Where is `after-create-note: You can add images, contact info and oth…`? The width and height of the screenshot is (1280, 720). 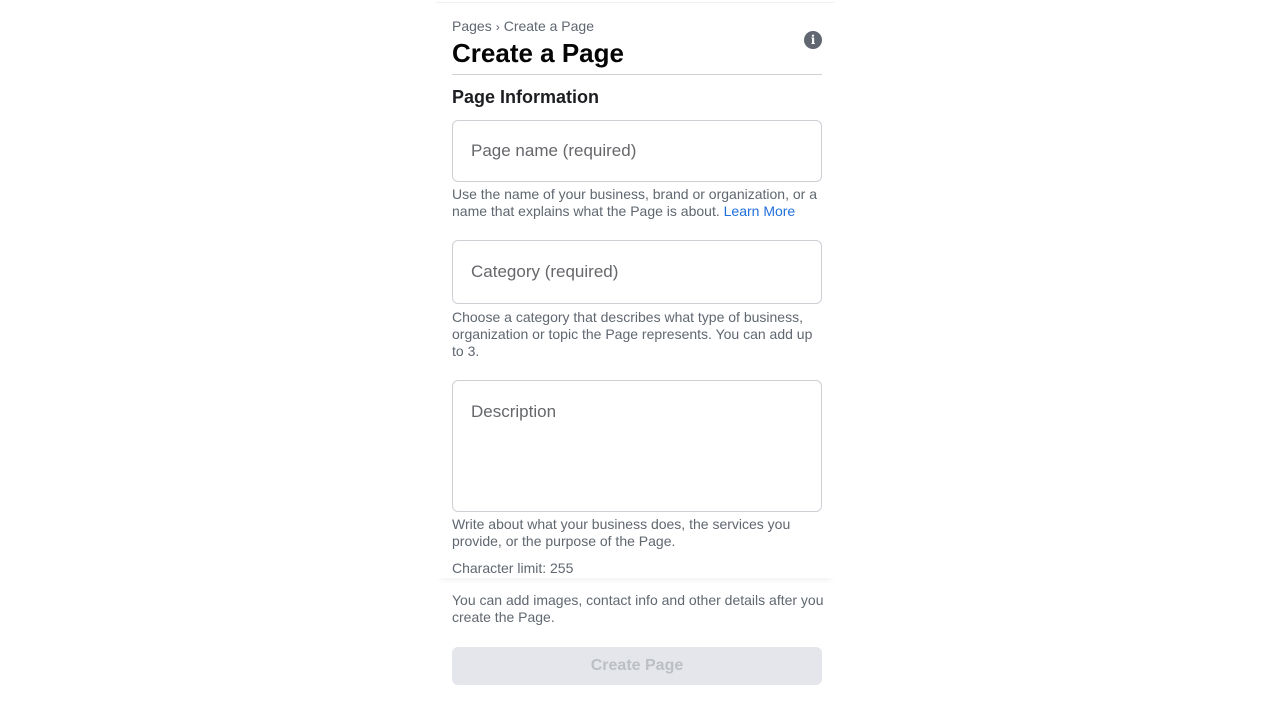
after-create-note: You can add images, contact info and oth… is located at coordinates (638, 608).